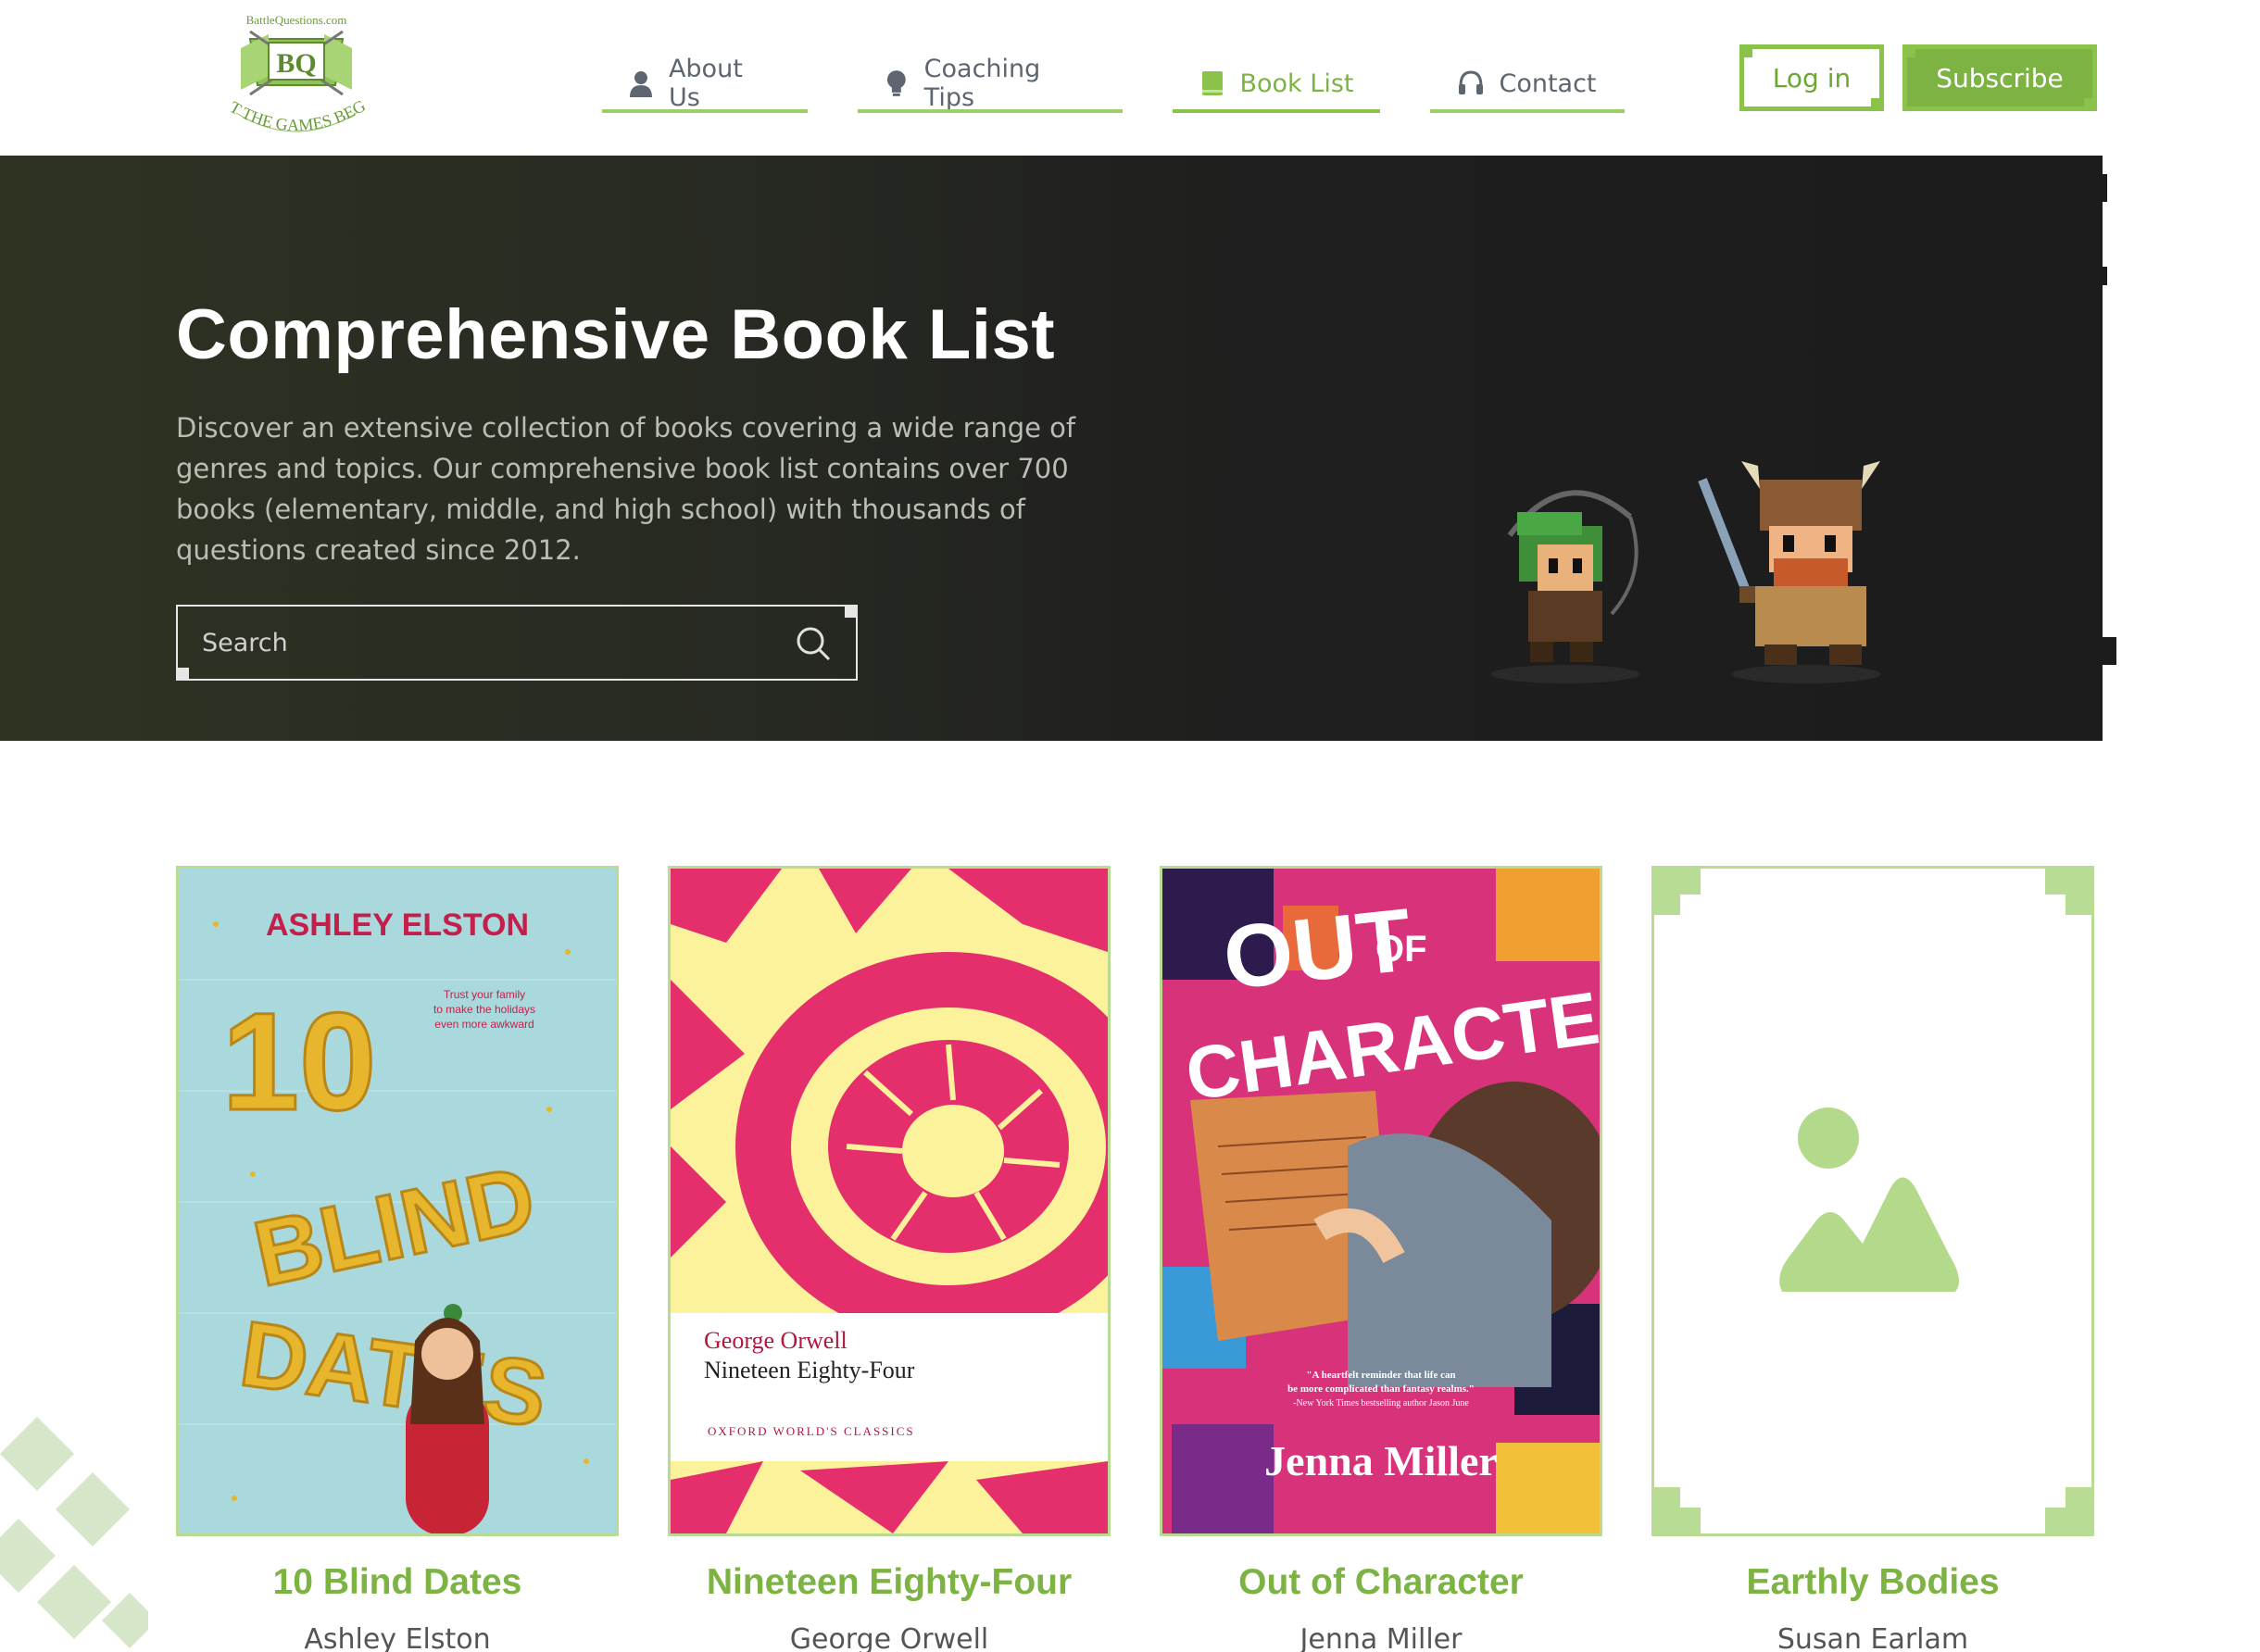 This screenshot has width=2260, height=1652. What do you see at coordinates (1471, 82) in the screenshot?
I see `headset-icon` at bounding box center [1471, 82].